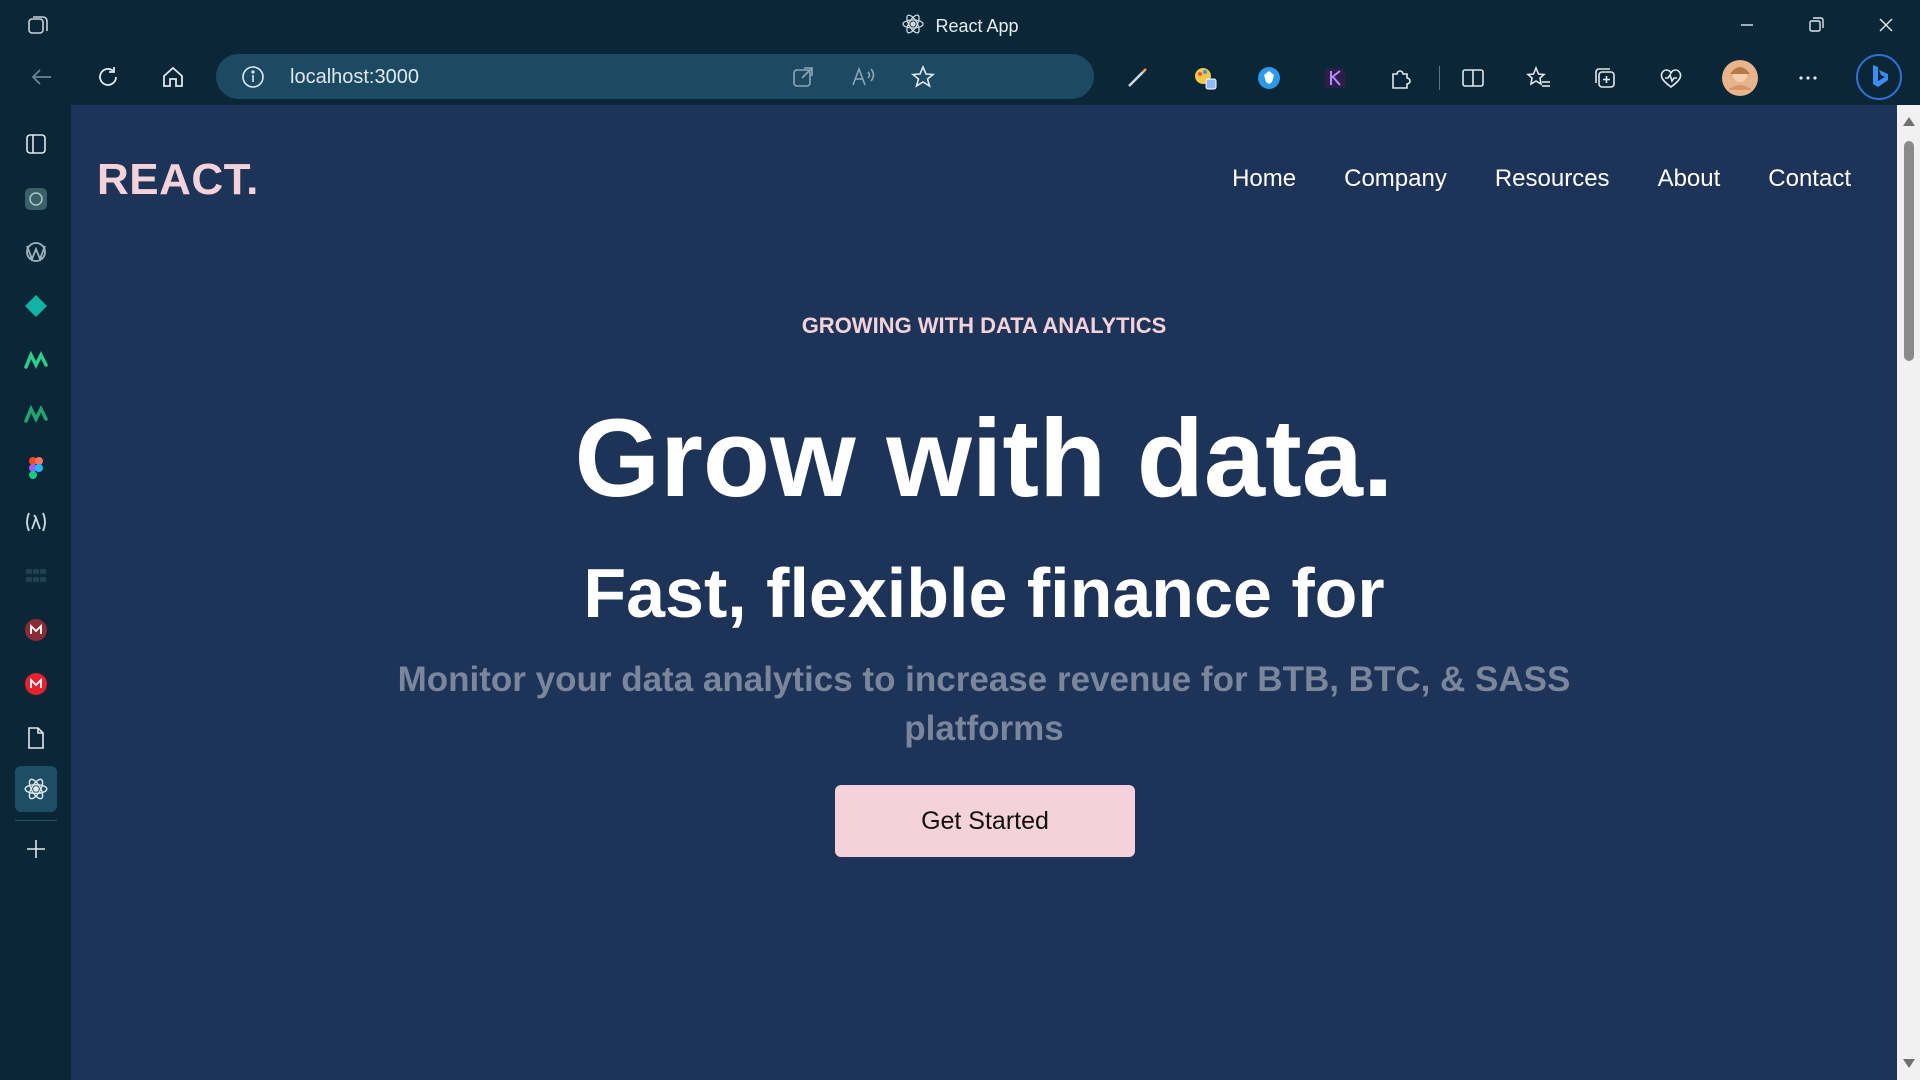 The height and width of the screenshot is (1080, 1920). What do you see at coordinates (1909, 251) in the screenshot?
I see `scrollbar-thumb` at bounding box center [1909, 251].